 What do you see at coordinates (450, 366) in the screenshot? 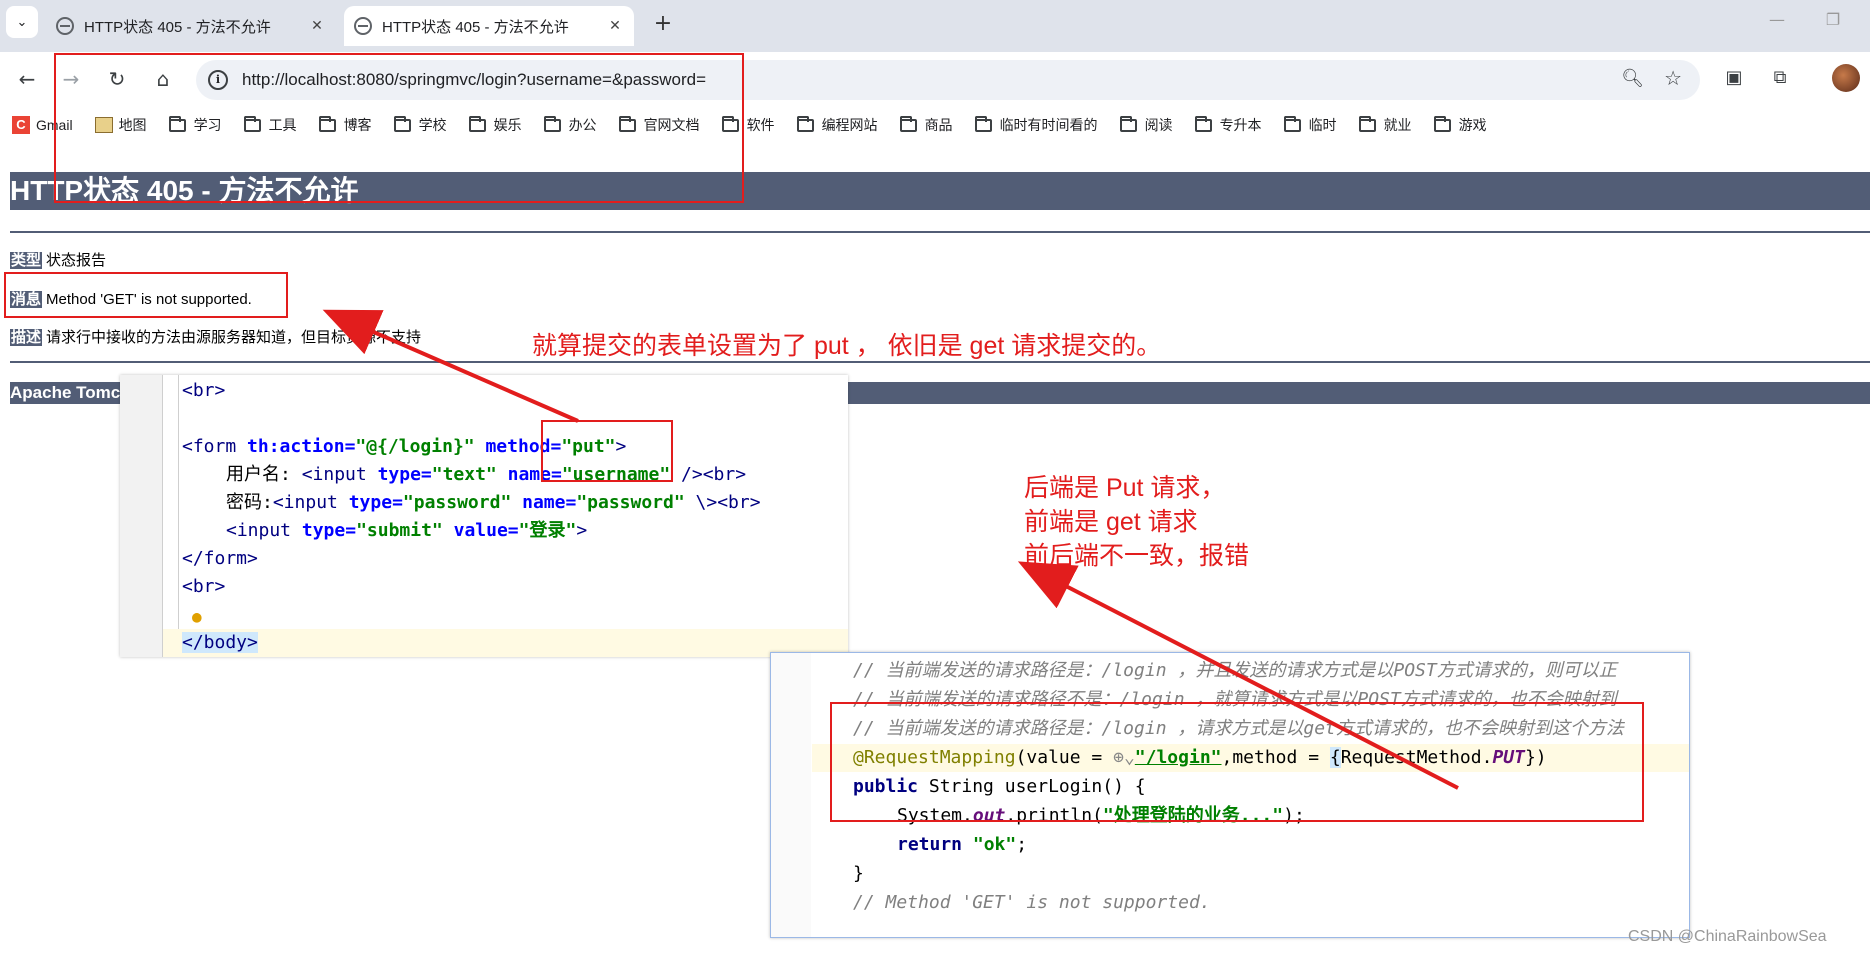
I see `arrow-to-message` at bounding box center [450, 366].